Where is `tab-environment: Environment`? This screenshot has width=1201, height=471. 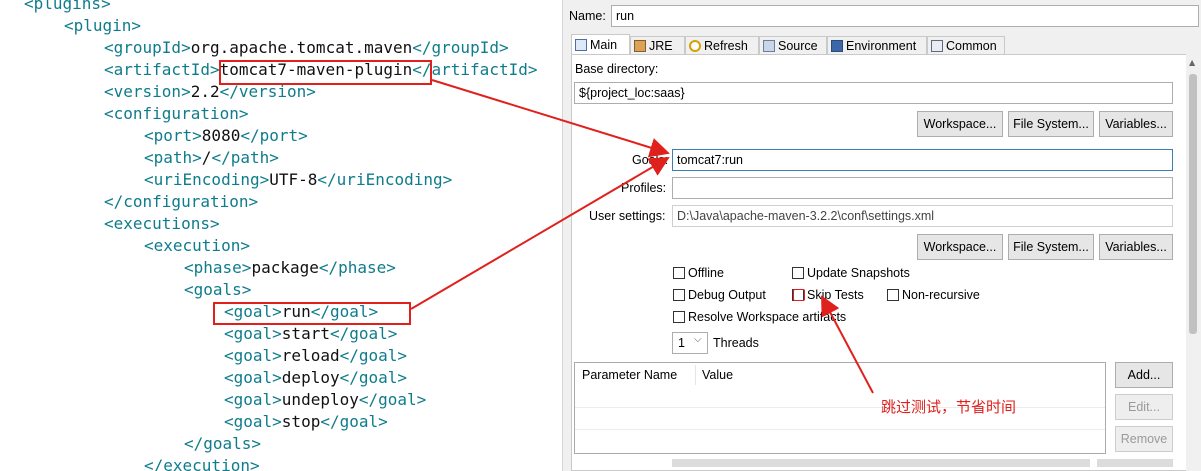 tab-environment: Environment is located at coordinates (877, 45).